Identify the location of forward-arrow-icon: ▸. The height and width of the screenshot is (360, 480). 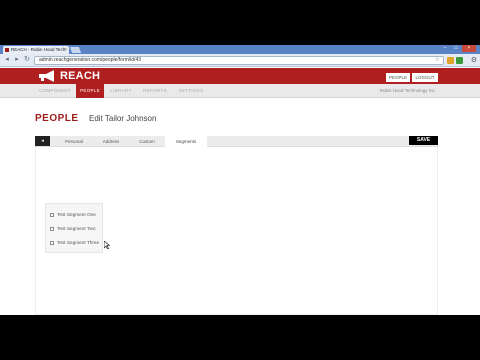
(17, 60).